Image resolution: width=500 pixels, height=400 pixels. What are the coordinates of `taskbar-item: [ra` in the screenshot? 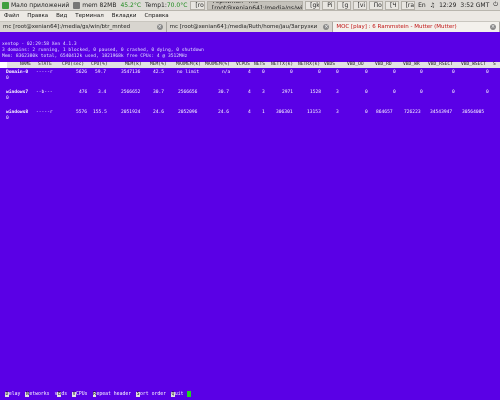 It's located at (408, 5).